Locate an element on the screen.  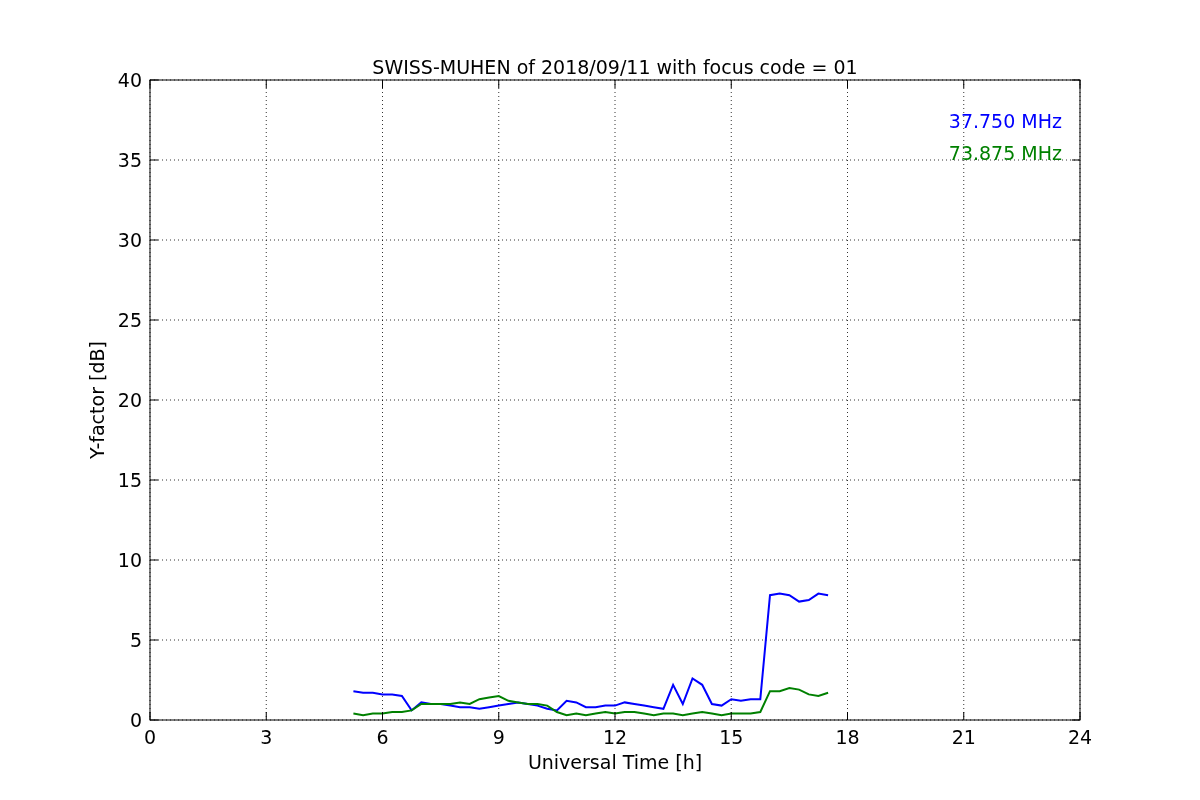
axis-tick-label: 24 is located at coordinates (1080, 737).